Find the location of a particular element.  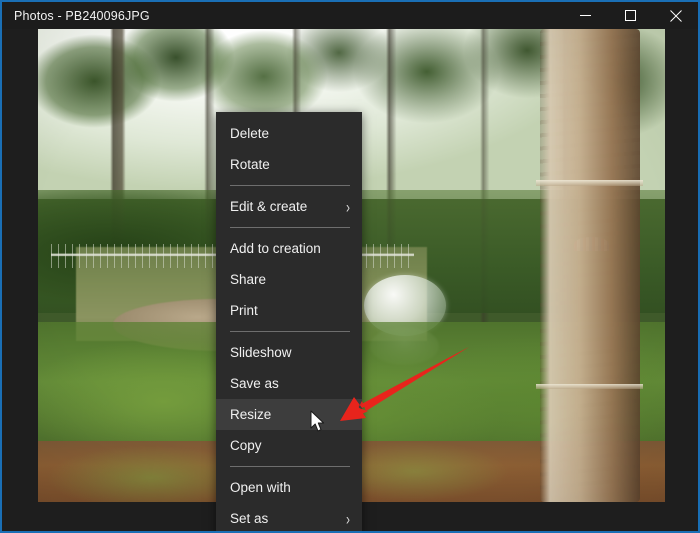

menu-item-label: Share is located at coordinates (248, 279).